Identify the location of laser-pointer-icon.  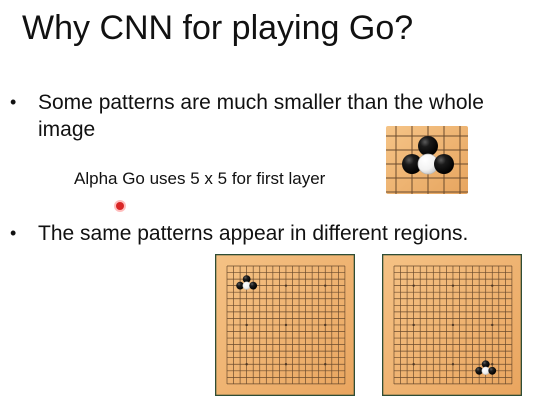
(120, 206).